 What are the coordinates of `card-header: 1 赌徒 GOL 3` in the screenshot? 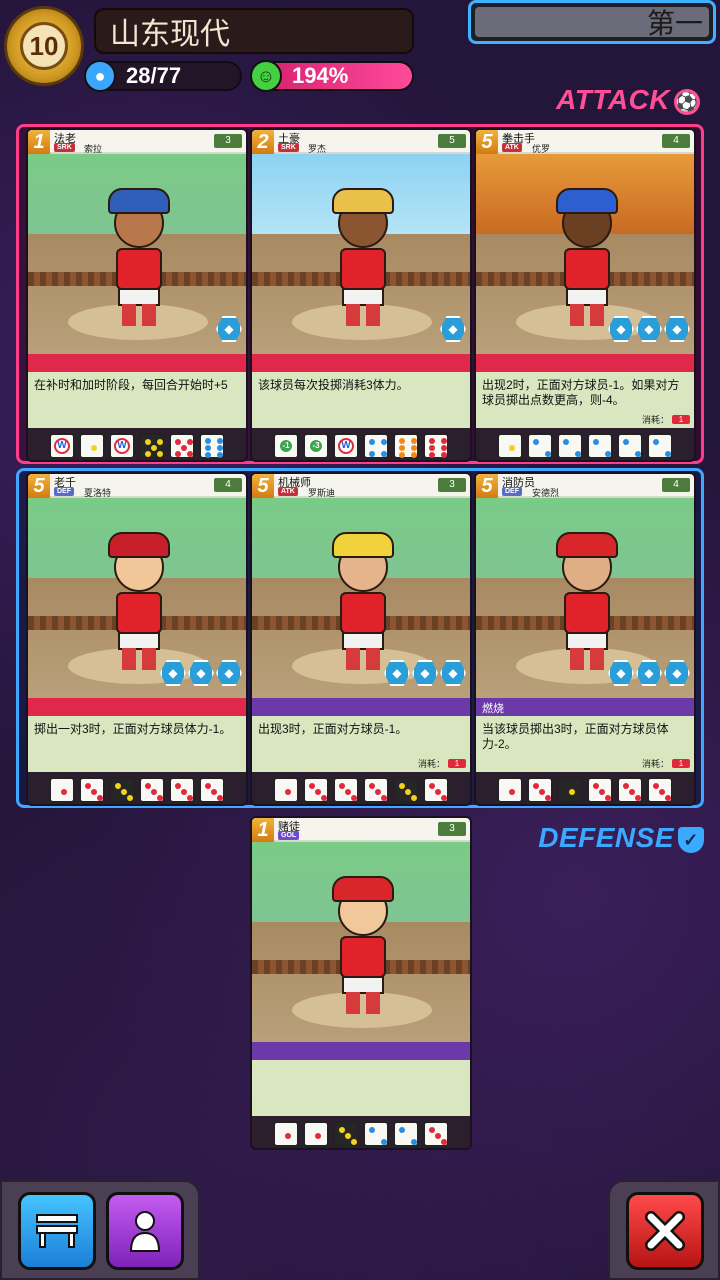 It's located at (361, 830).